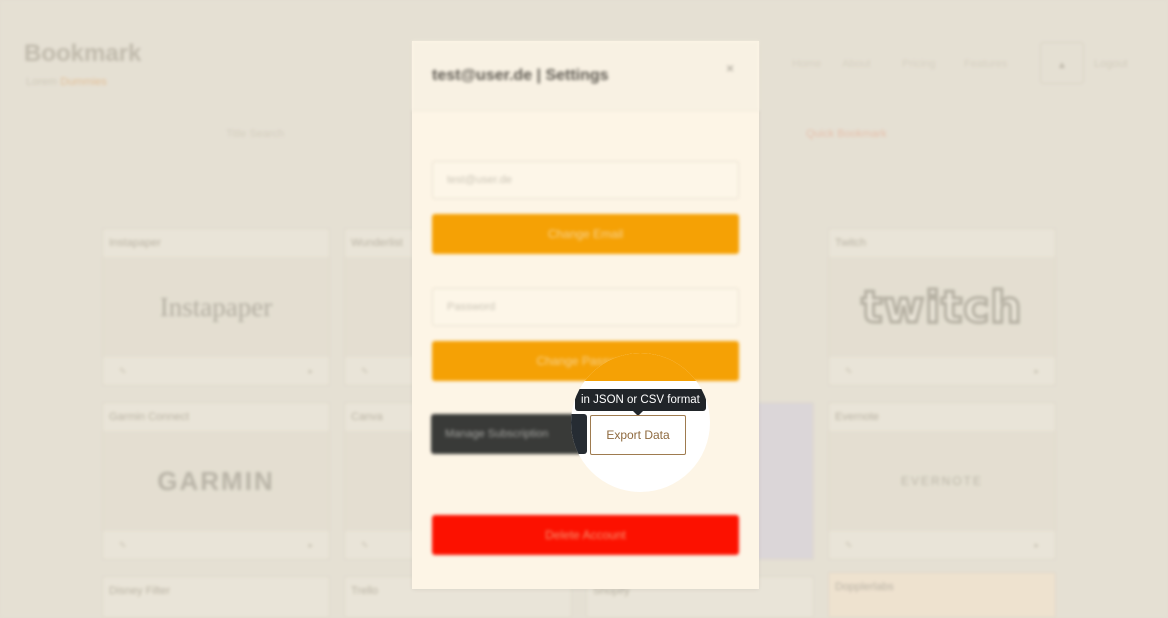 This screenshot has width=1168, height=618. I want to click on change-password-label-fragment: sword, so click(606, 355).